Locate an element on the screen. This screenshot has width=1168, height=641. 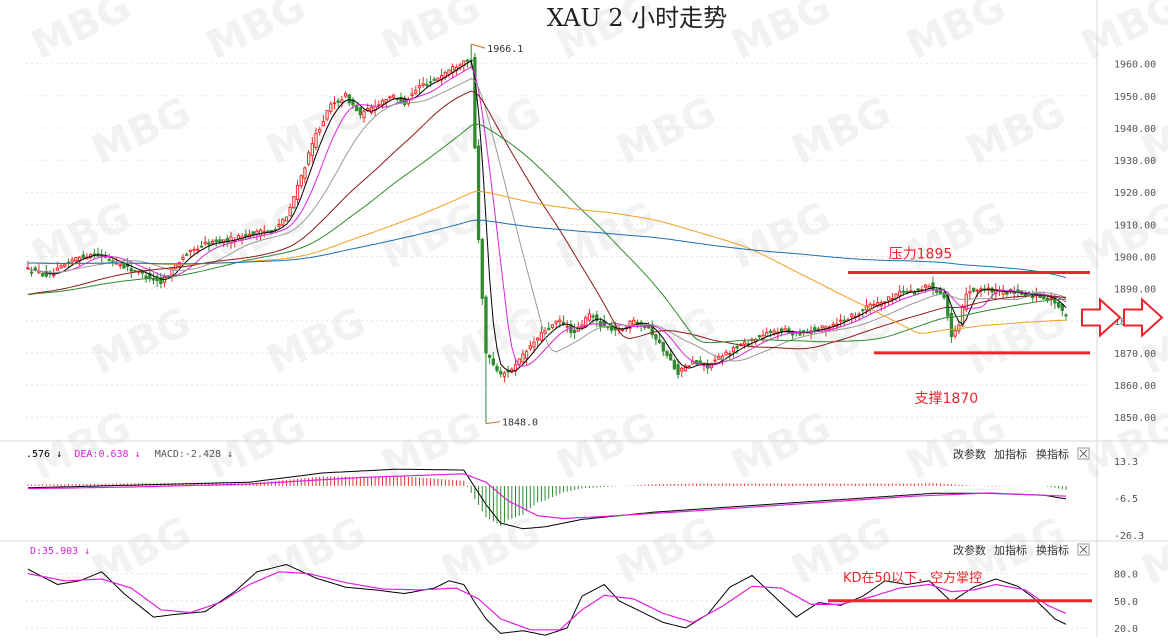
y-tick-label: 1930.00 is located at coordinates (1135, 161).